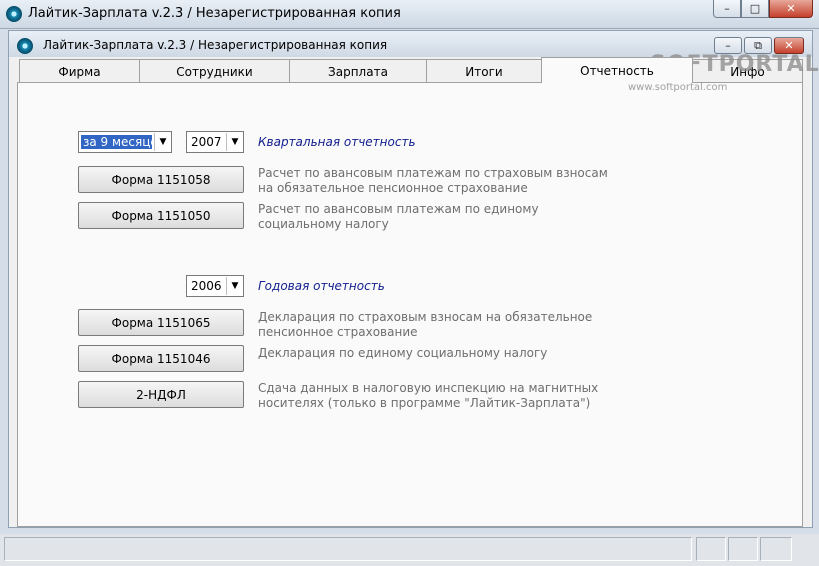 This screenshot has height=566, width=819. Describe the element at coordinates (337, 142) in the screenshot. I see `quarterly-heading: Квартальная отчетность` at that location.